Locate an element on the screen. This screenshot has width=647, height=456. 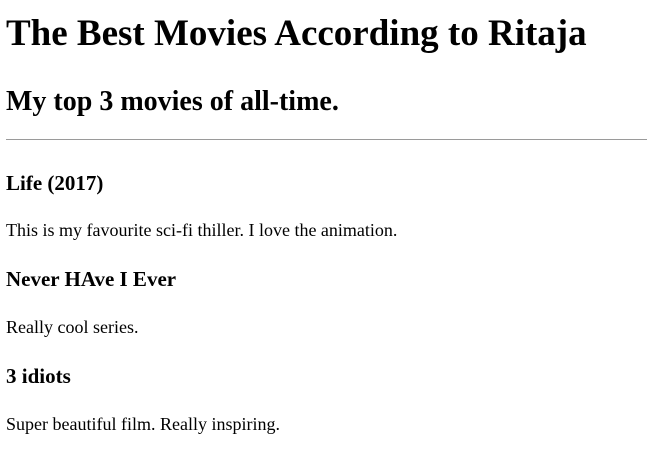
movie-title: 3 idiots is located at coordinates (38, 376).